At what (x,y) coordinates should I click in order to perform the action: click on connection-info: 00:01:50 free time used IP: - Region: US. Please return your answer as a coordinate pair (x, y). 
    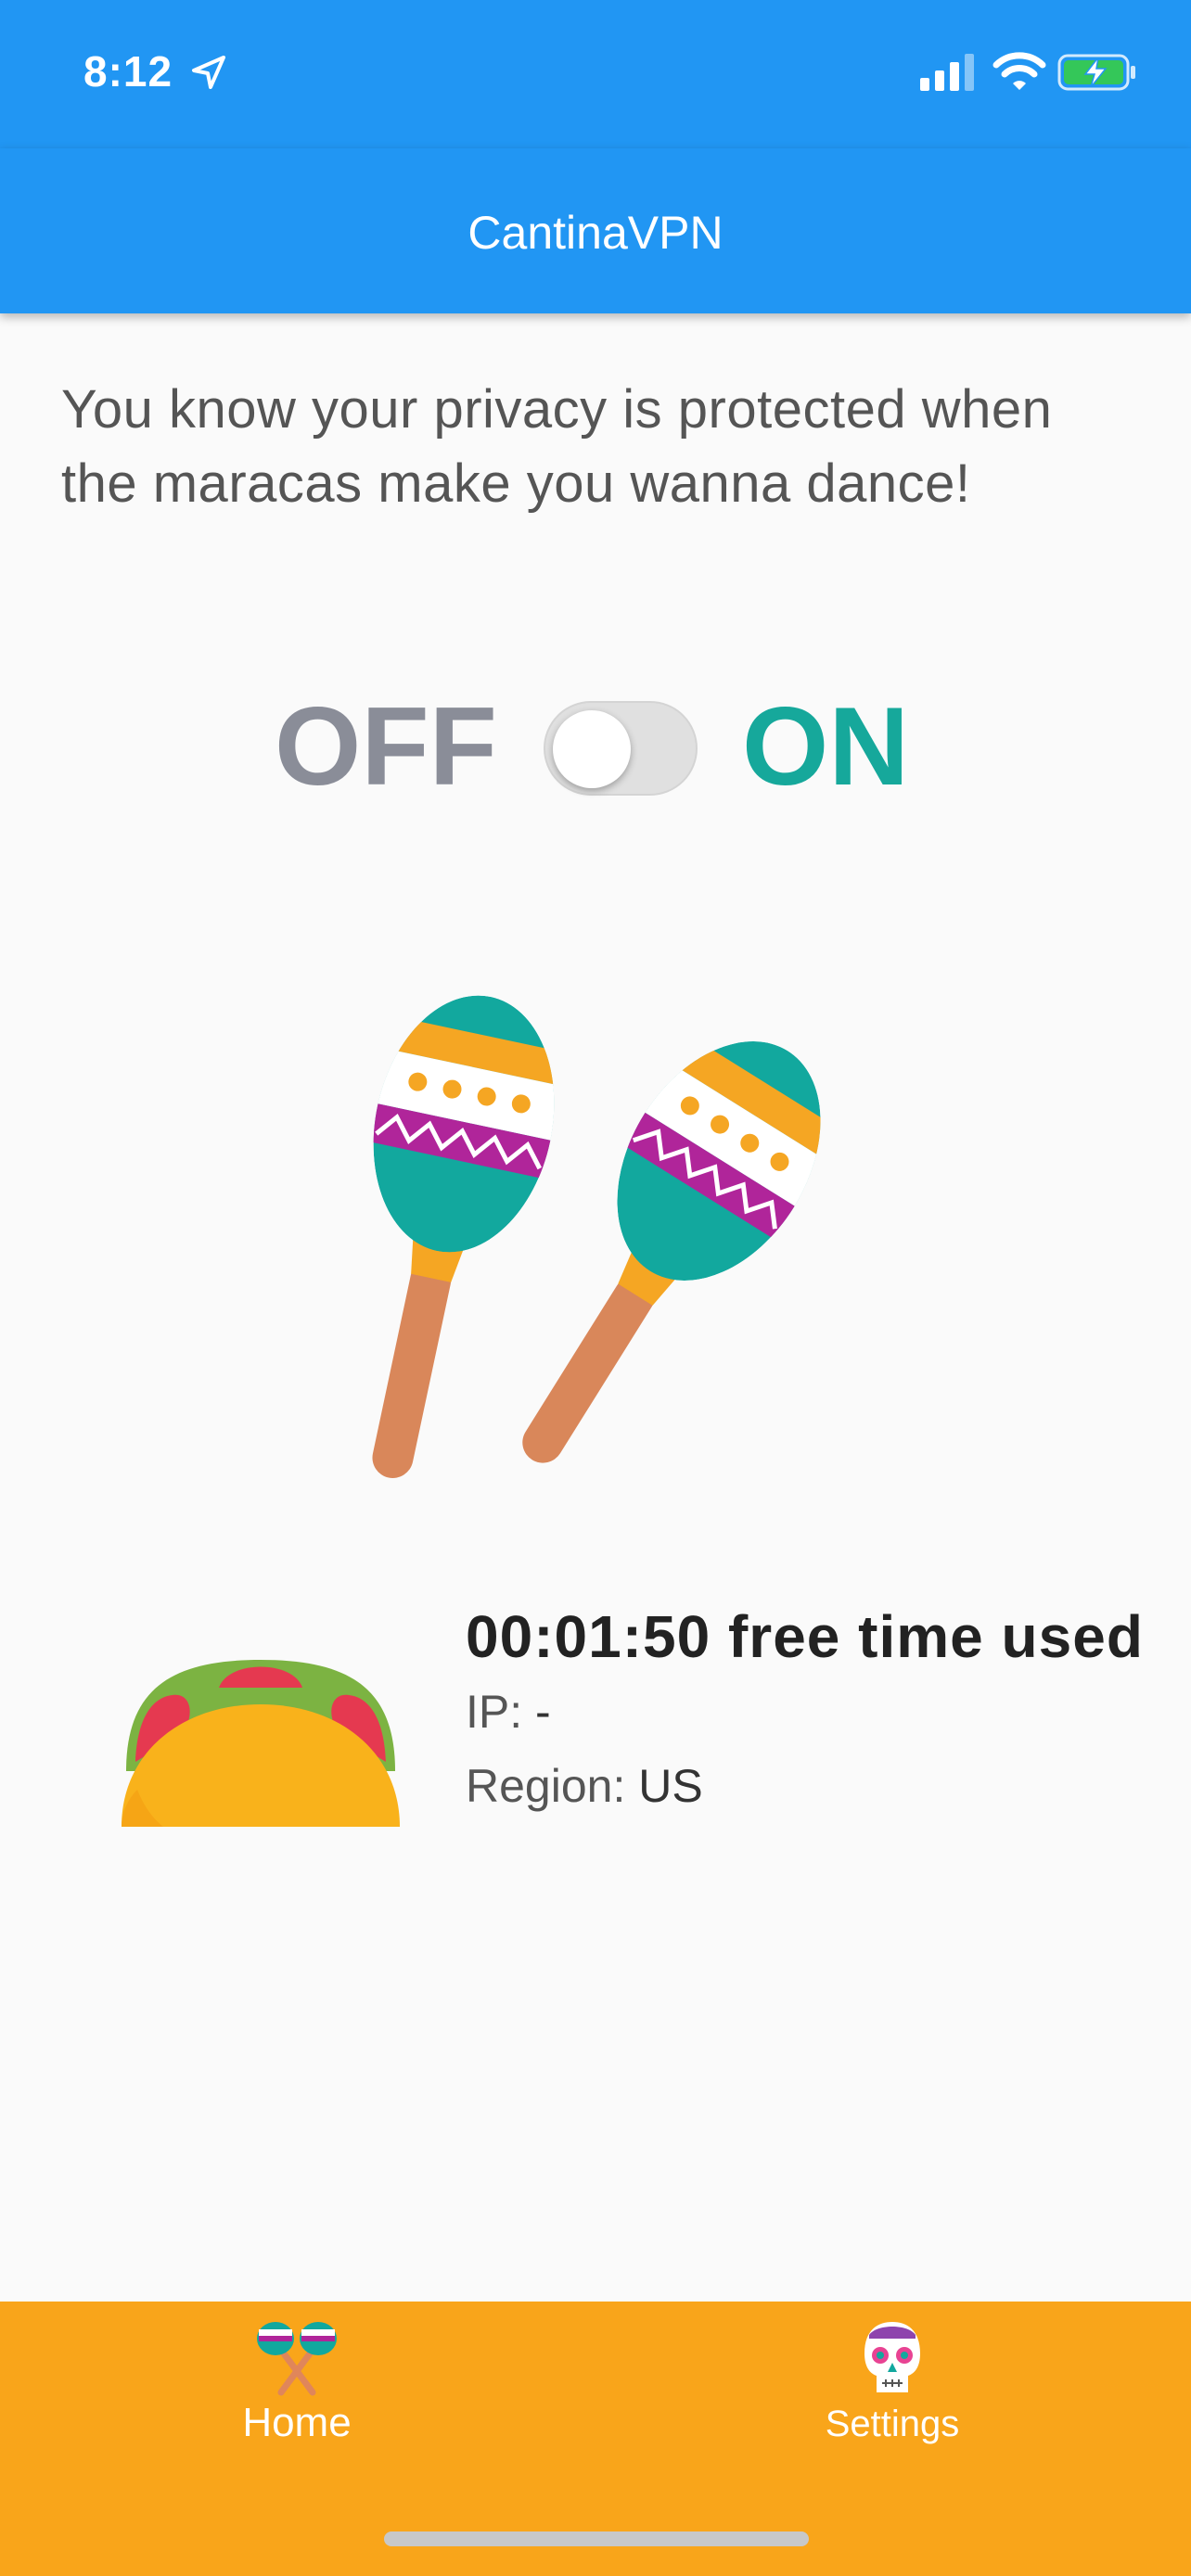
    Looking at the image, I should click on (809, 1711).